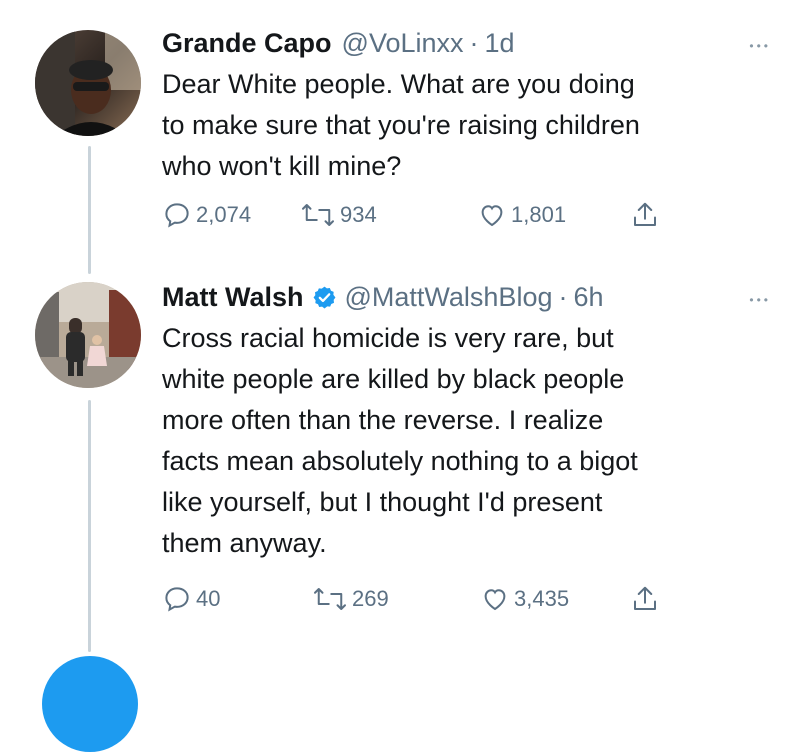  I want to click on tweet-2-like-button: 3,435, so click(524, 599).